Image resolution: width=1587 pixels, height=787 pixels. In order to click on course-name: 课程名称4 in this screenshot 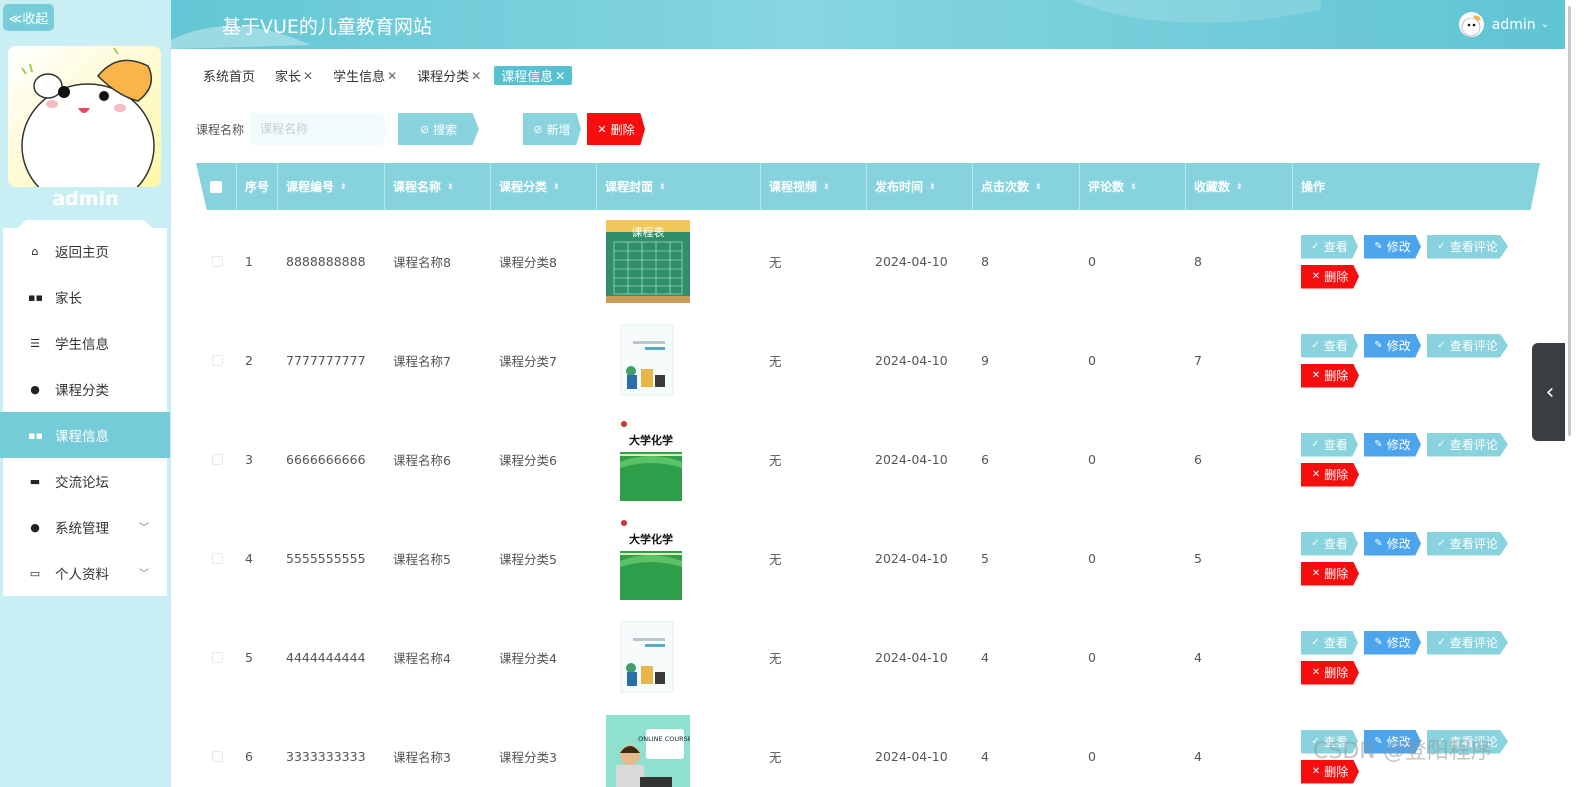, I will do `click(422, 658)`.